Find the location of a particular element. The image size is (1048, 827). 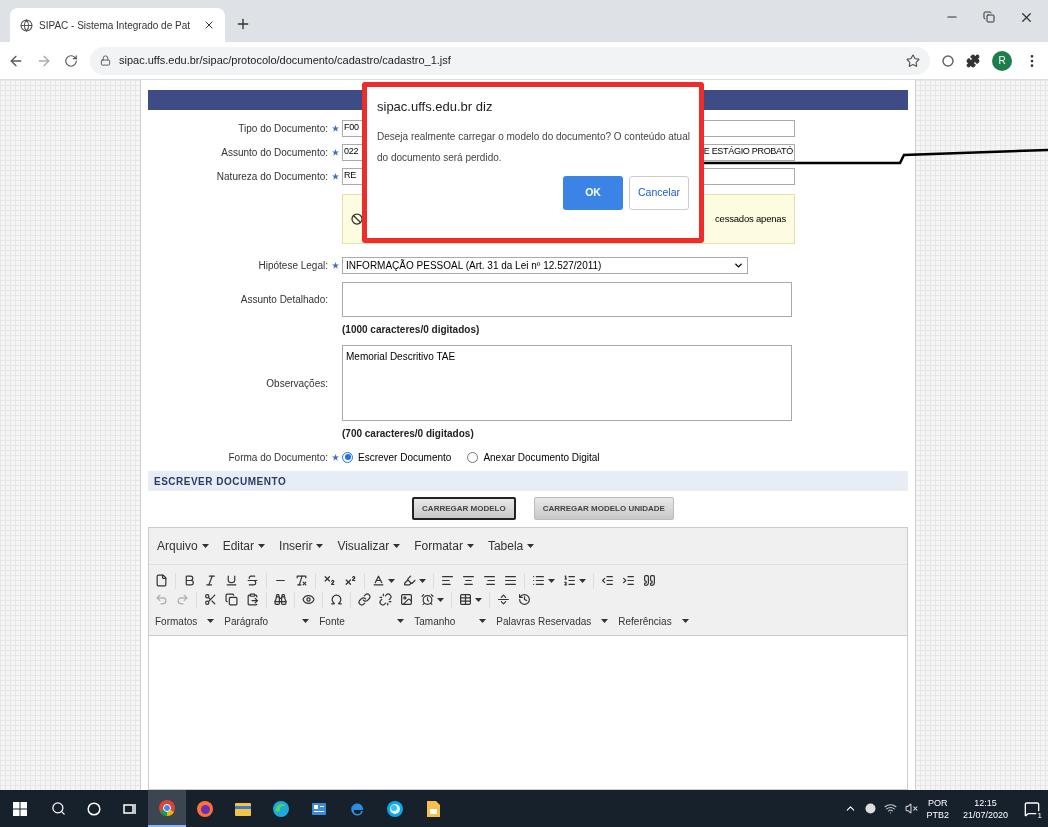

highlight-icon is located at coordinates (409, 580).